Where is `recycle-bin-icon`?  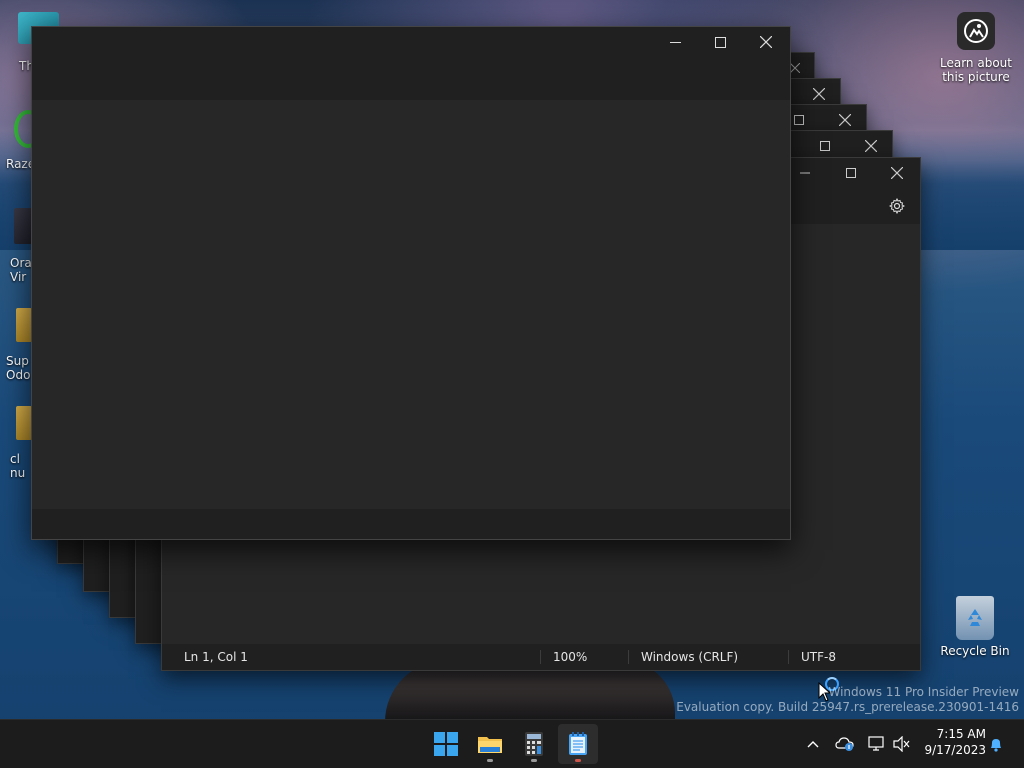 recycle-bin-icon is located at coordinates (975, 618).